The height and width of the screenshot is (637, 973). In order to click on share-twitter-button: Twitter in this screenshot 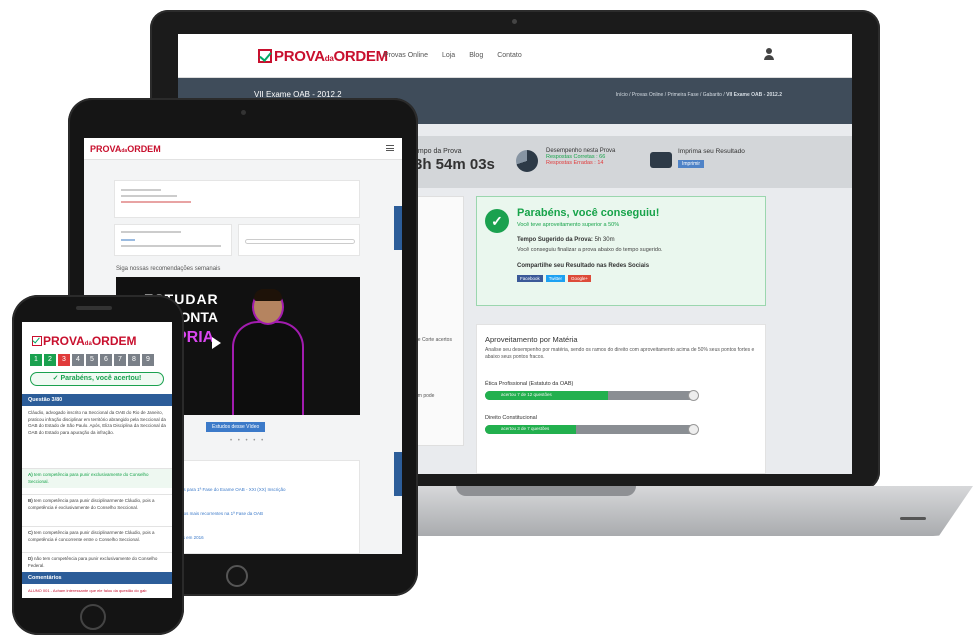, I will do `click(555, 278)`.